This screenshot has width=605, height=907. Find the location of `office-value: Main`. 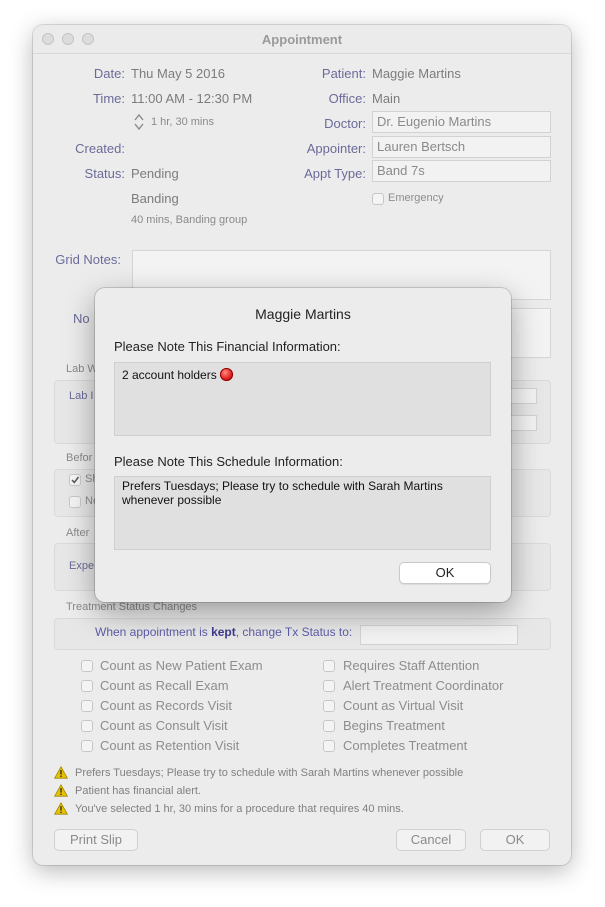

office-value: Main is located at coordinates (386, 98).